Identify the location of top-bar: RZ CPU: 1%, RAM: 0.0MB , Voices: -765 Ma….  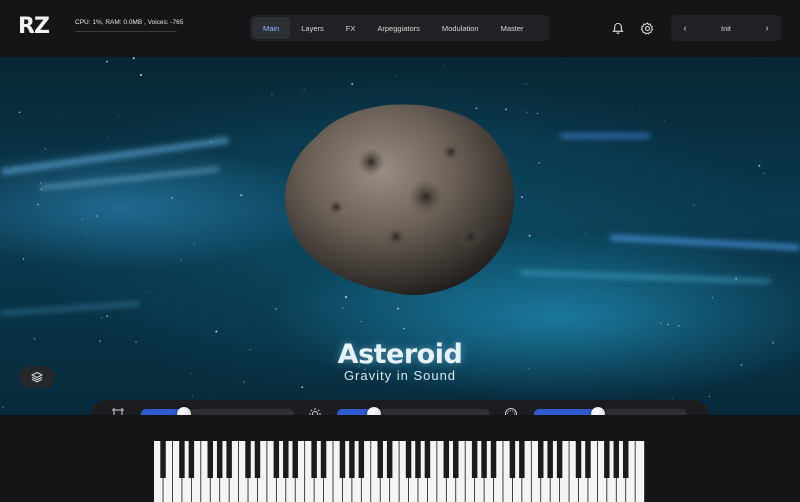
(400, 28).